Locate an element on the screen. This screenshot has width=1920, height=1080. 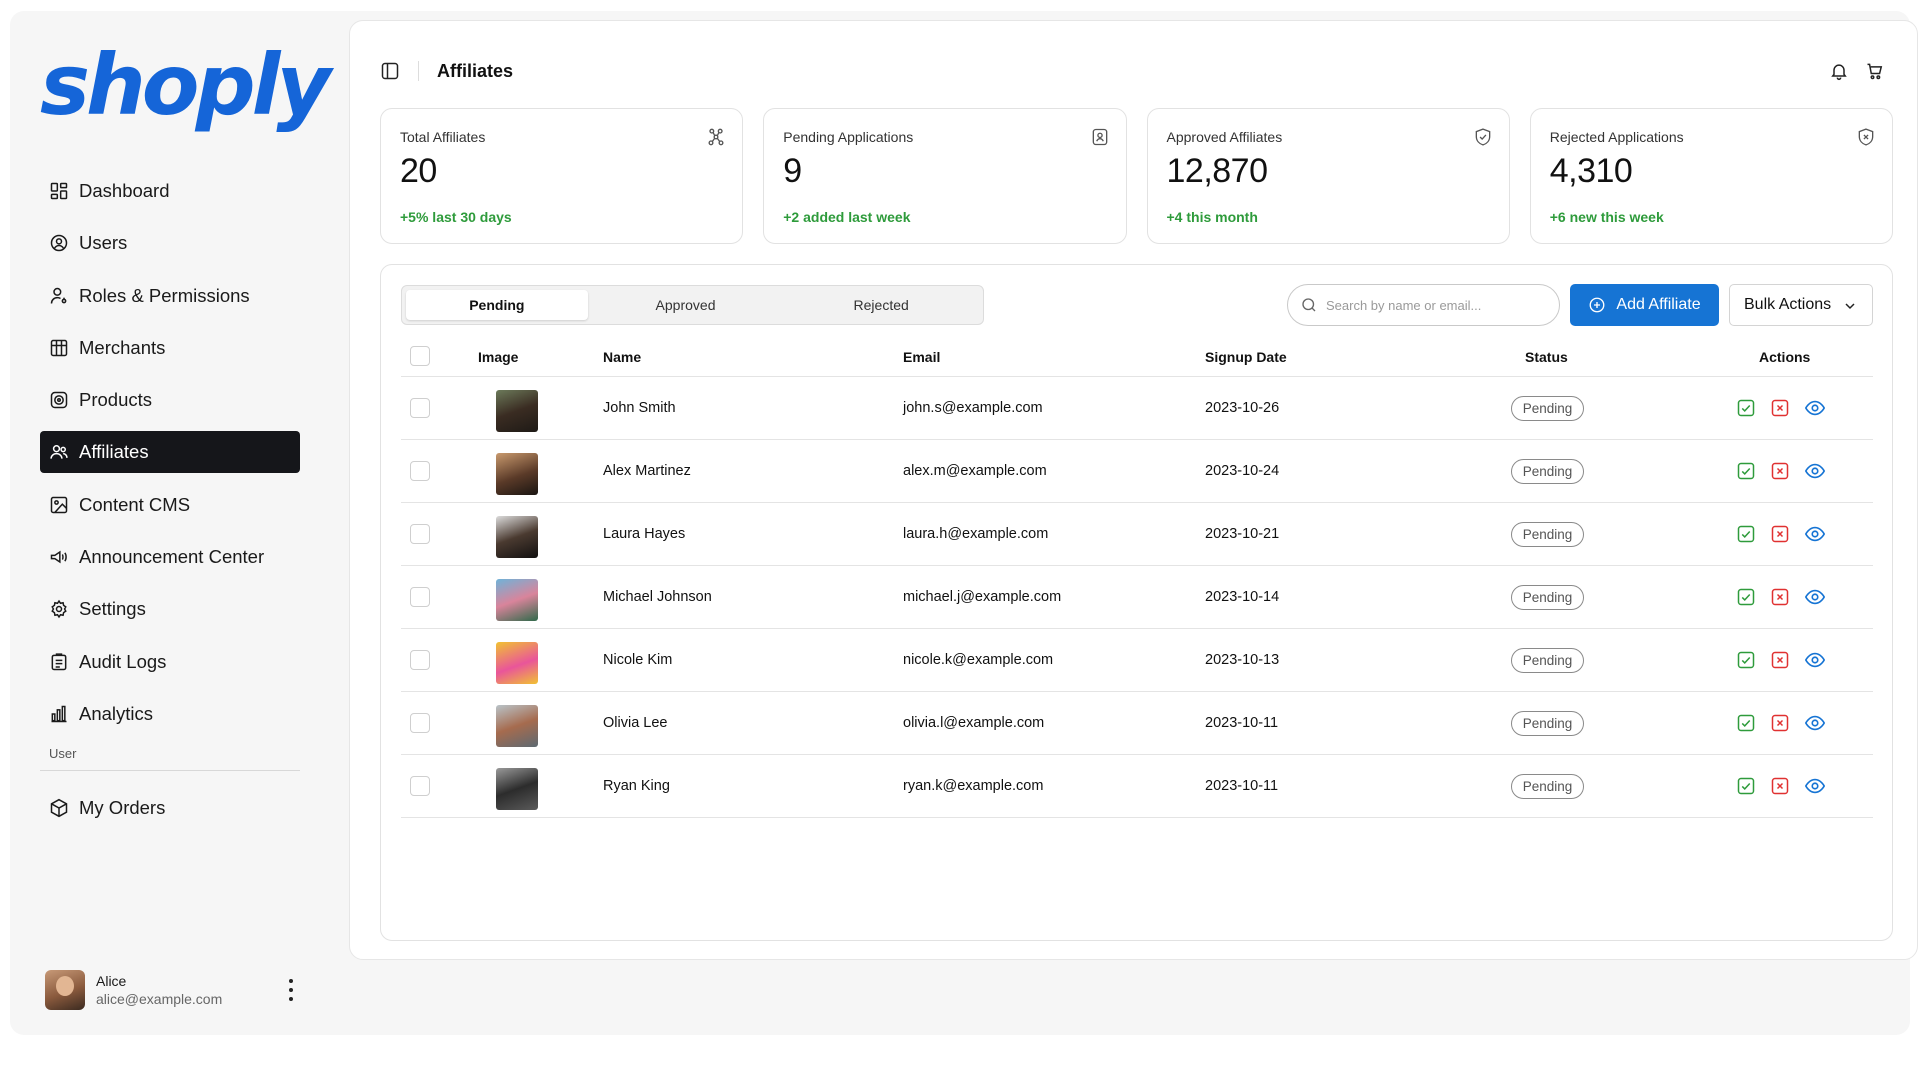
sidebar-item-products: Products is located at coordinates (170, 400).